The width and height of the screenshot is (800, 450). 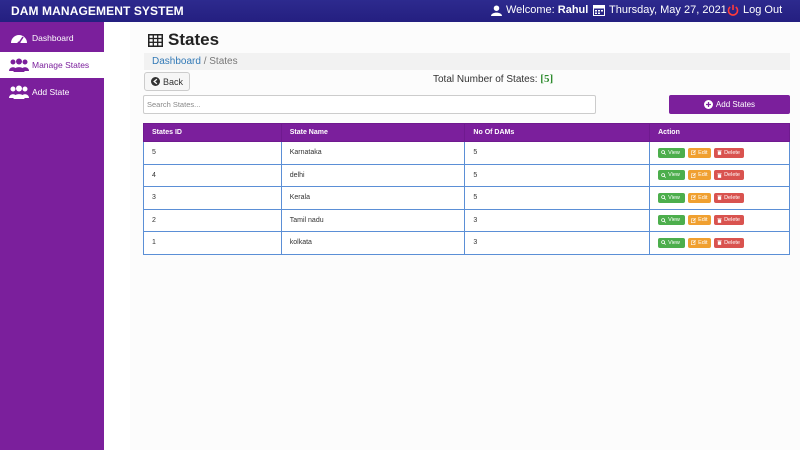 I want to click on state-id-cell: 4, so click(x=212, y=175).